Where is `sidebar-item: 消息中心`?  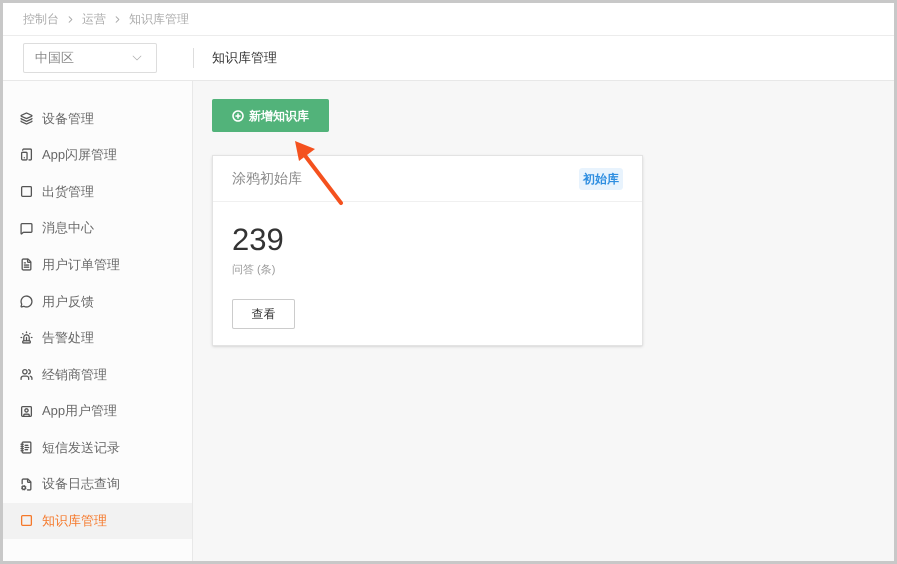 sidebar-item: 消息中心 is located at coordinates (97, 228).